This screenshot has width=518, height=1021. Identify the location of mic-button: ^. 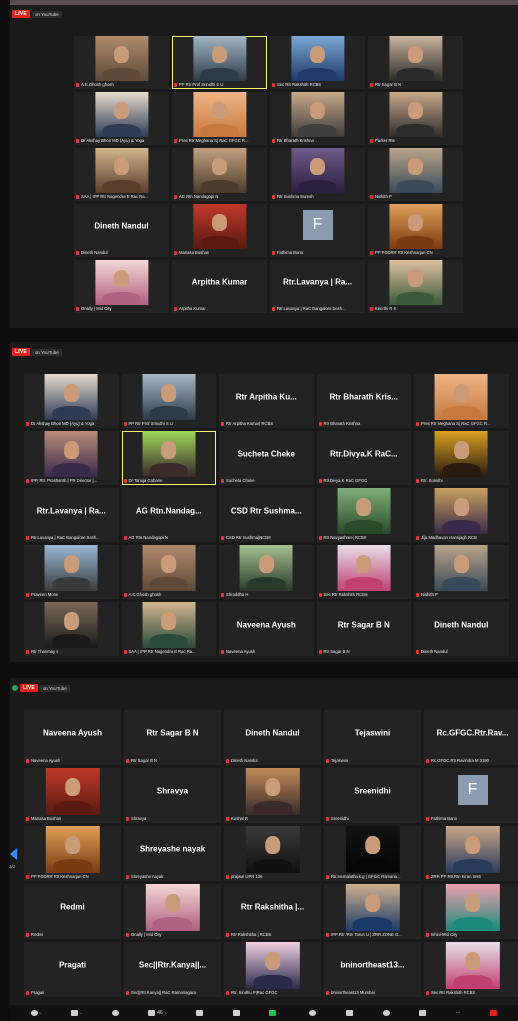
(36, 1013).